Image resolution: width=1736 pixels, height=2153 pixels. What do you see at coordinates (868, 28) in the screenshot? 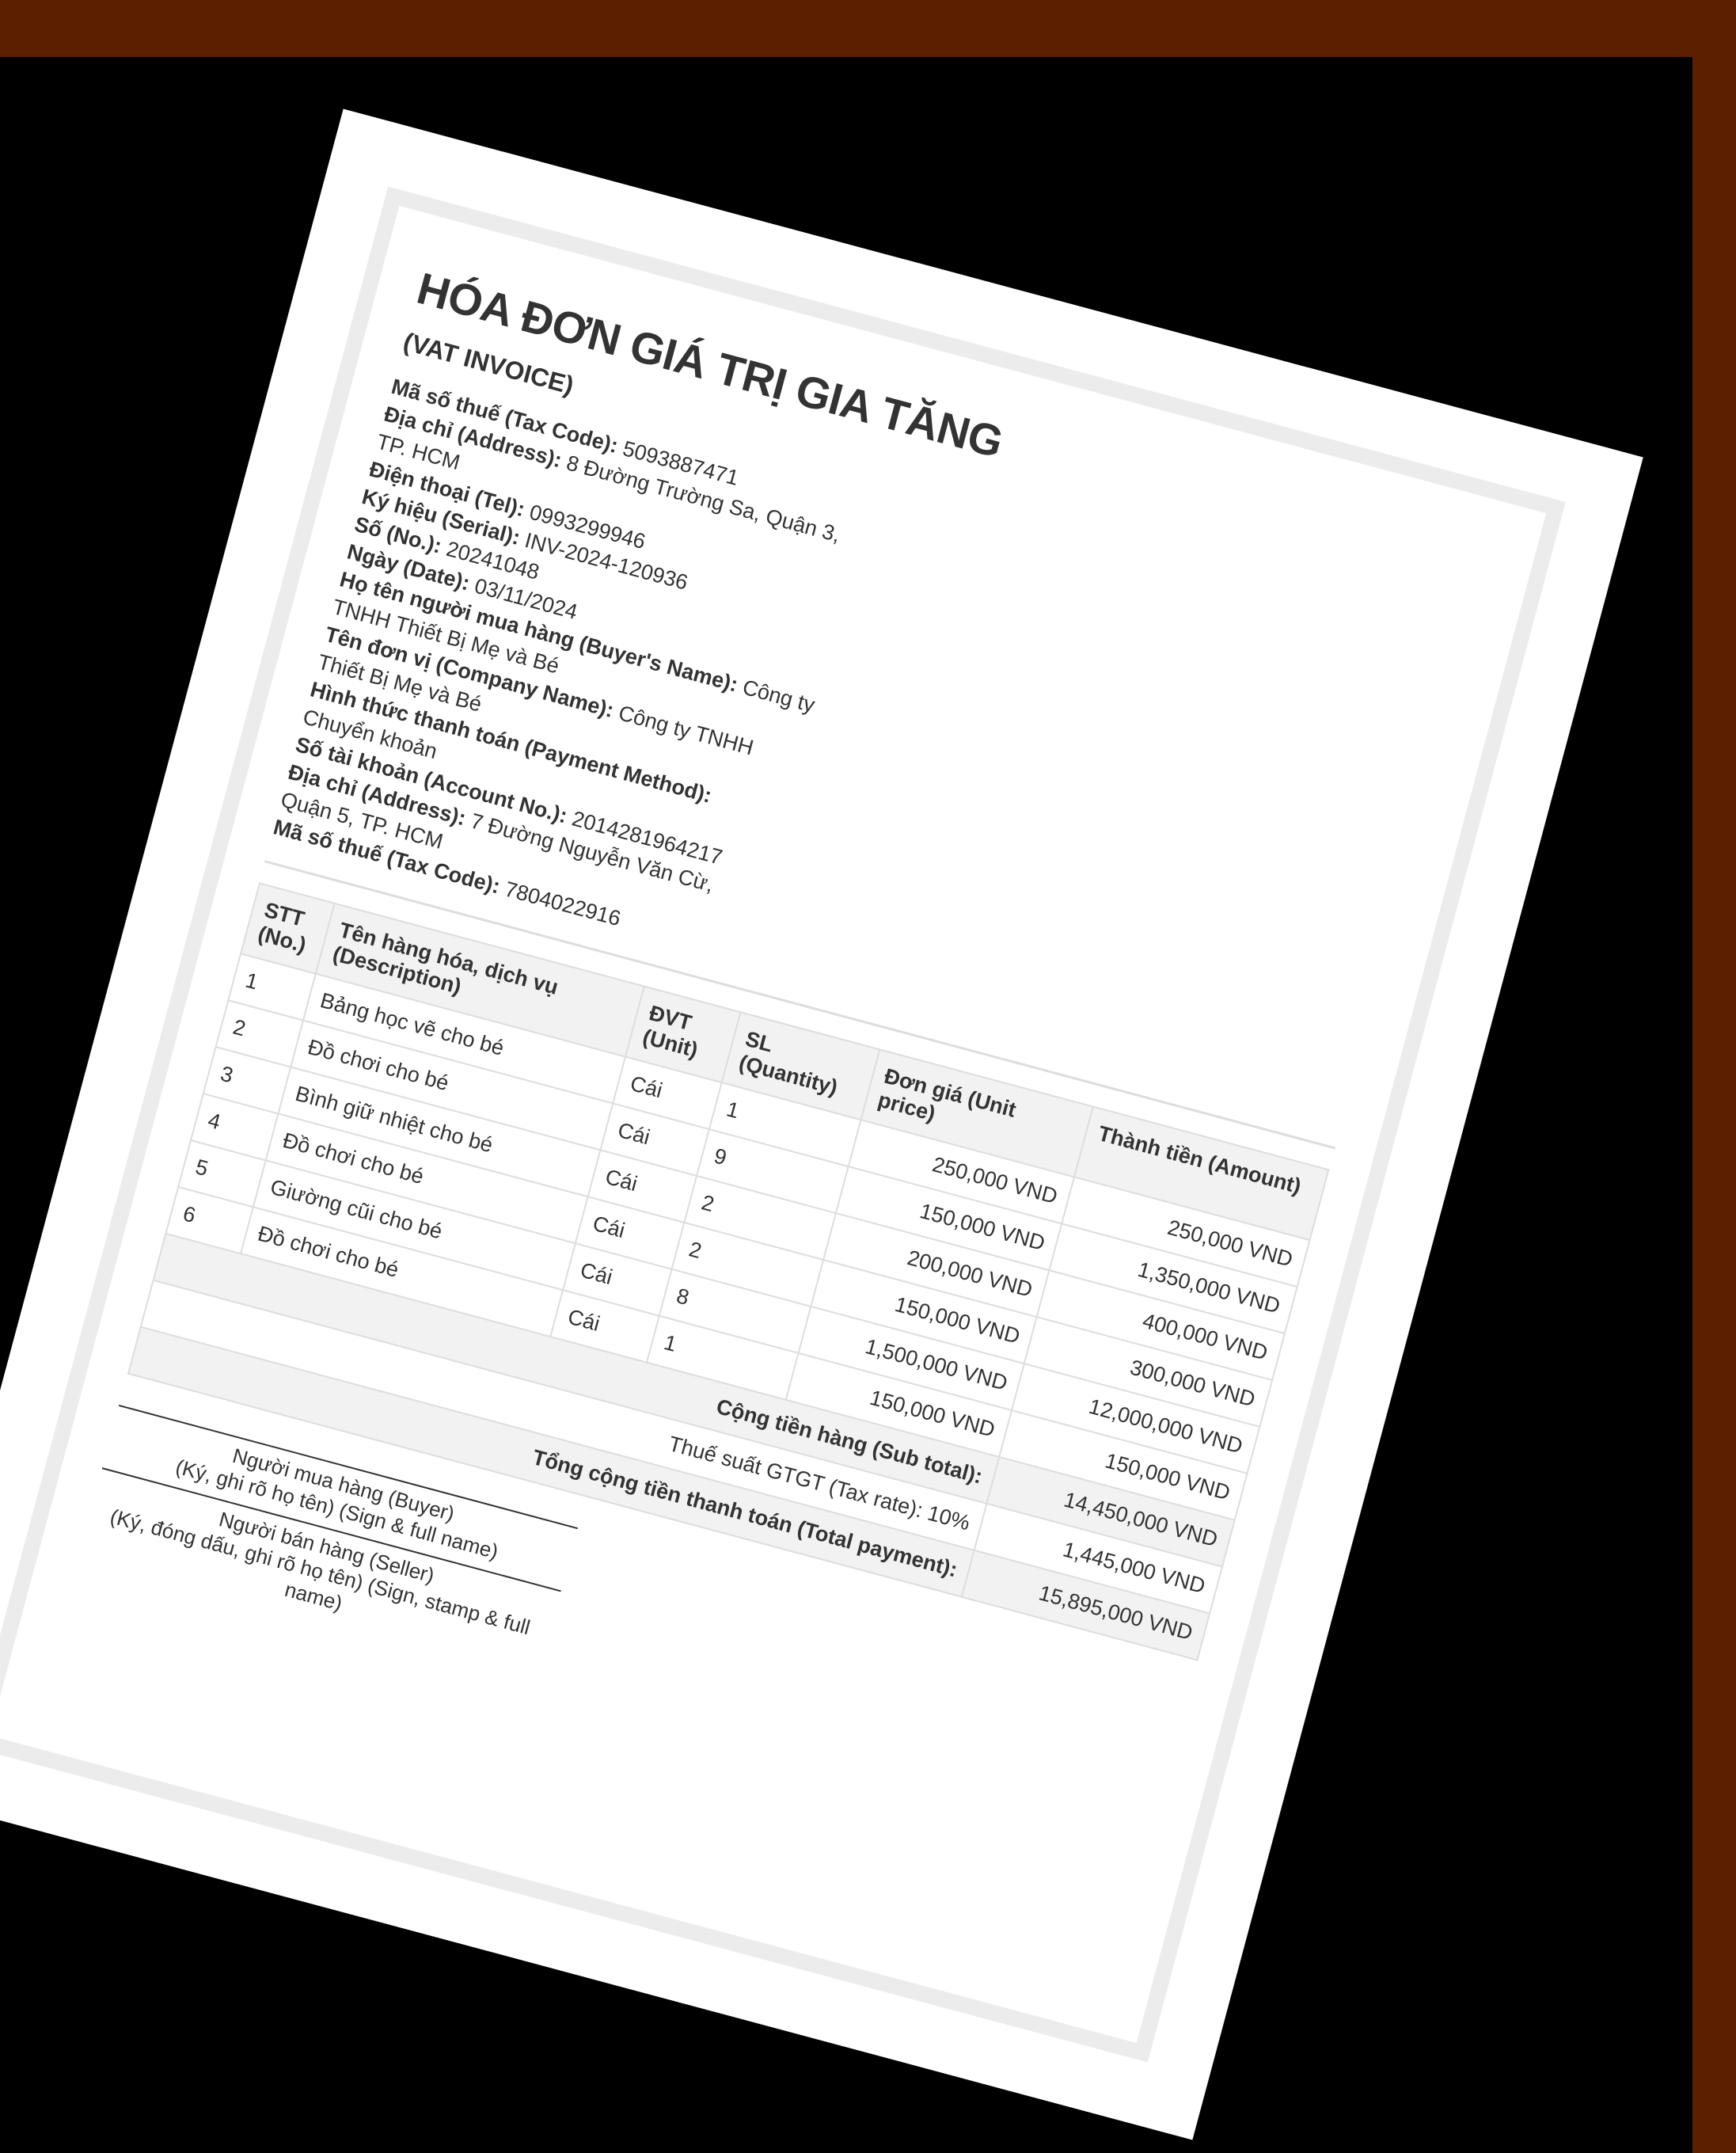
I see `background-top-band` at bounding box center [868, 28].